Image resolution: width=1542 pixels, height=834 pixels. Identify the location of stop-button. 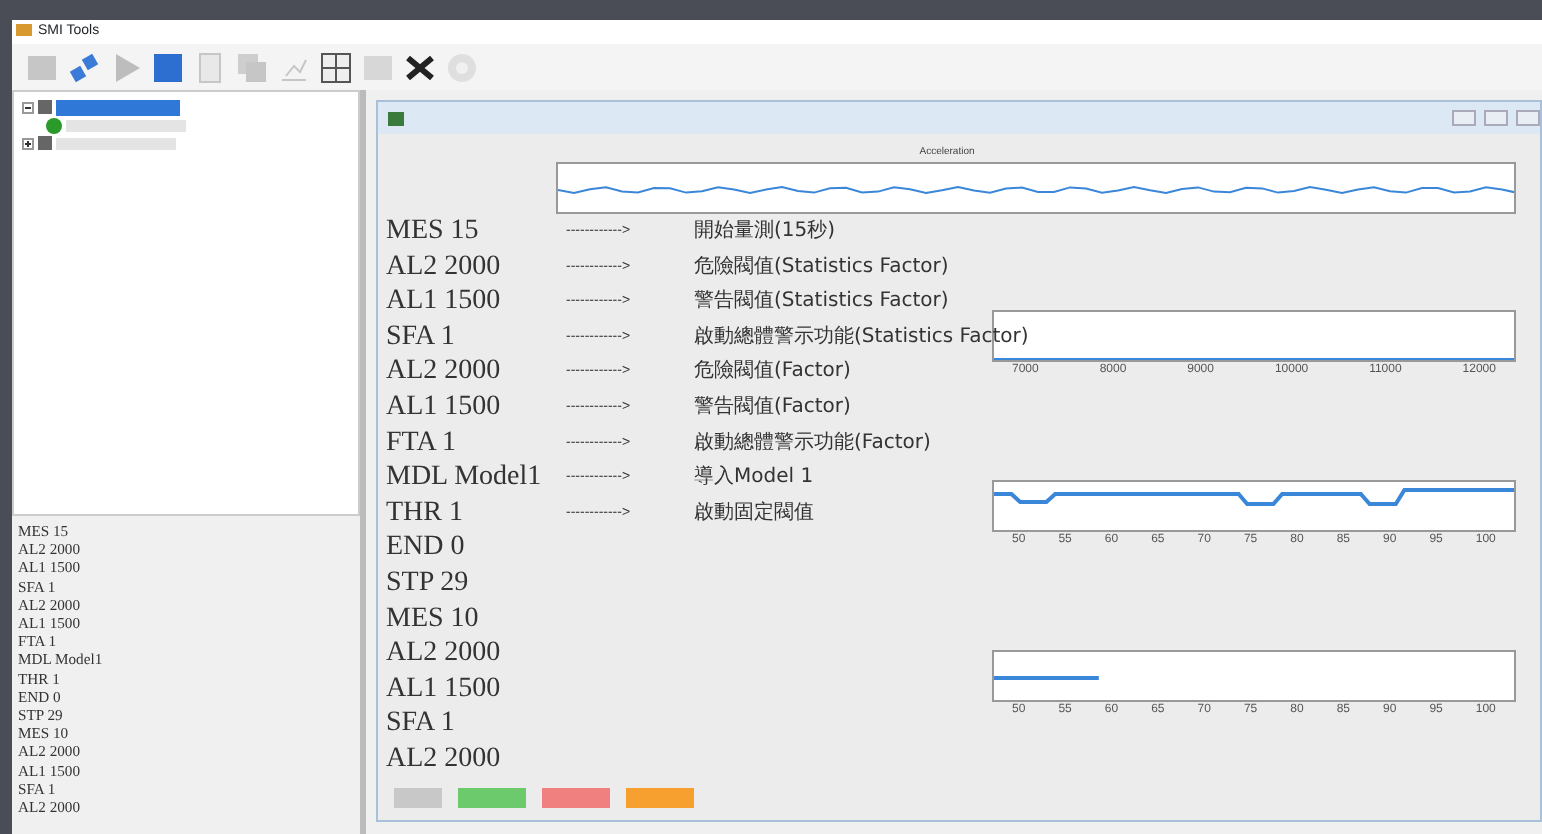
(168, 67).